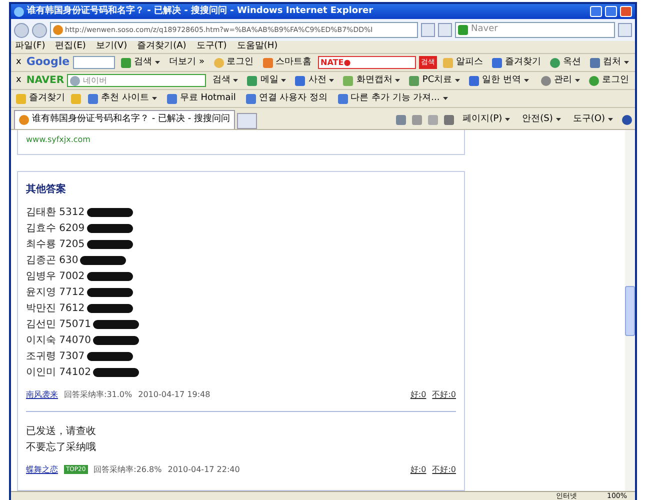 The width and height of the screenshot is (646, 500). I want to click on answer-text: 이지숙 74070, so click(58, 341).